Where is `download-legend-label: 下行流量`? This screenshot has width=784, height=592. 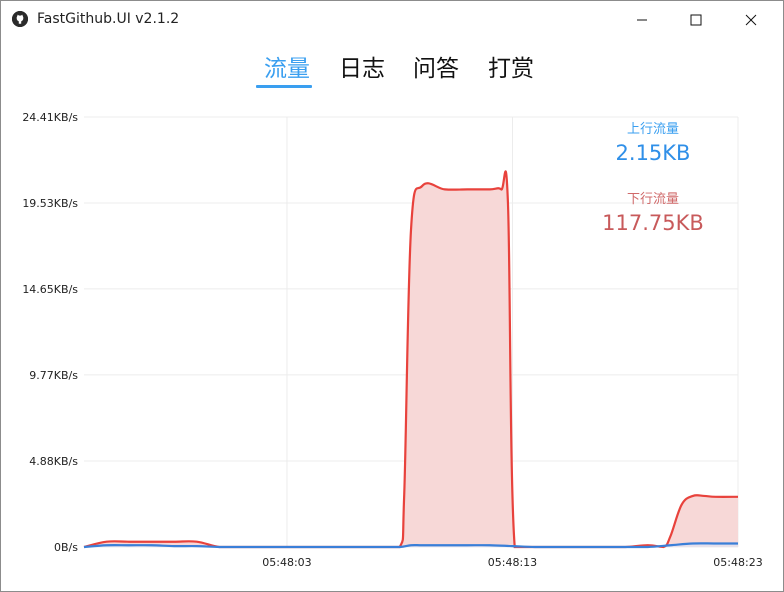 download-legend-label: 下行流量 is located at coordinates (652, 199).